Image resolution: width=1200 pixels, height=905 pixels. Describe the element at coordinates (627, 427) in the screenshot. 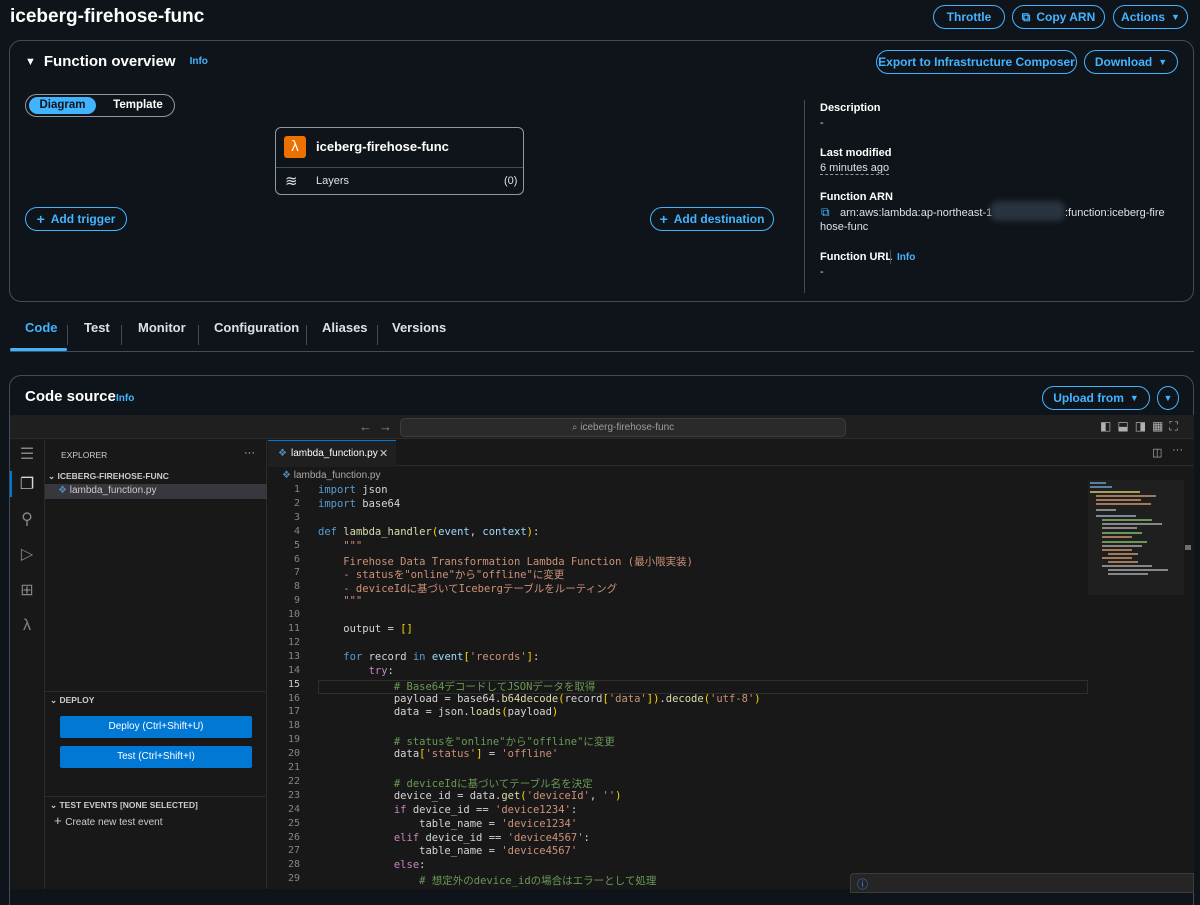

I see `command-center-label: iceberg-firehose-func` at that location.